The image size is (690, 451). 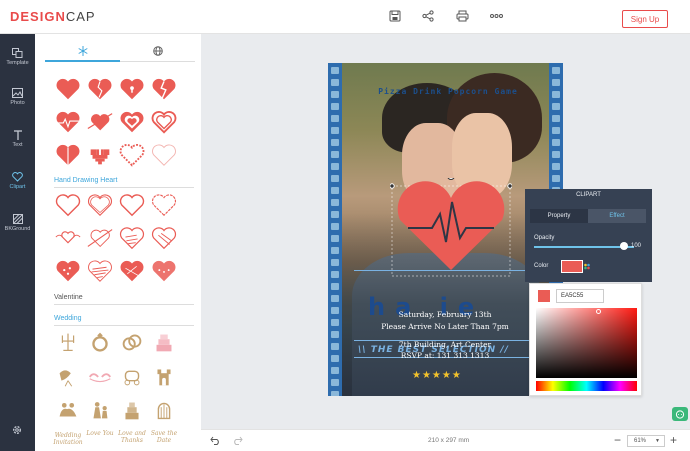 I want to click on opacity-label: Opacity, so click(x=544, y=238).